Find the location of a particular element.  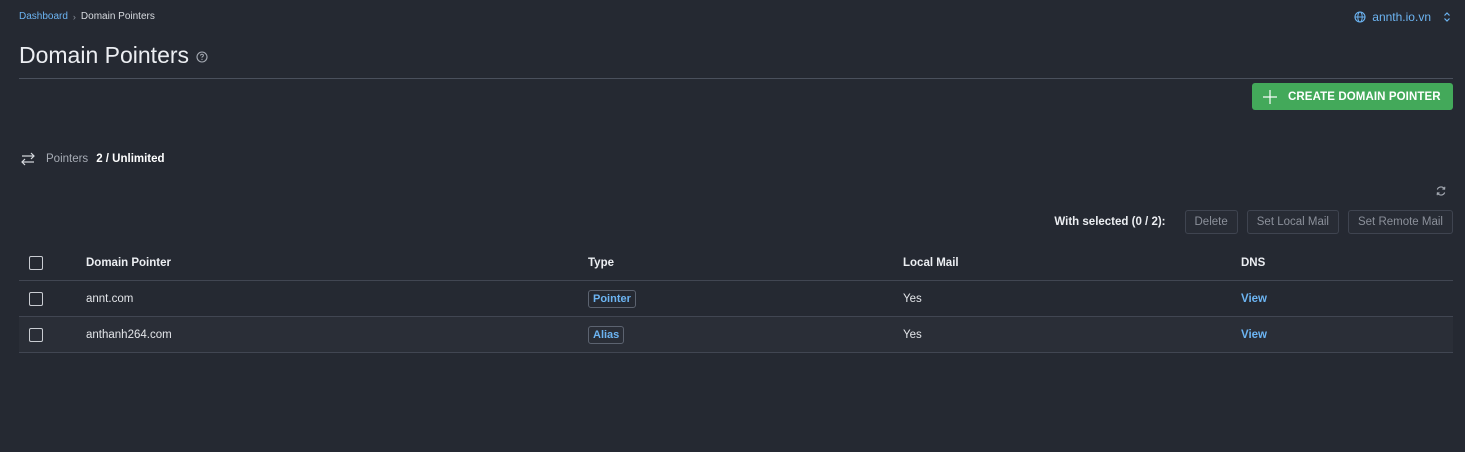

pointers-label: Pointers is located at coordinates (67, 159).